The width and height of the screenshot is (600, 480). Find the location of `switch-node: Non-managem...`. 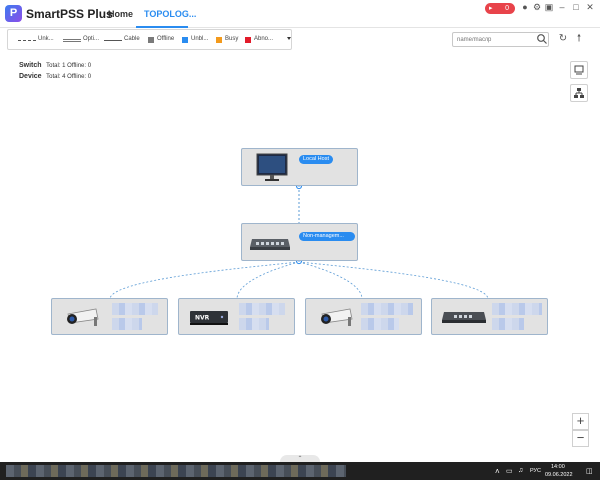

switch-node: Non-managem... is located at coordinates (299, 242).